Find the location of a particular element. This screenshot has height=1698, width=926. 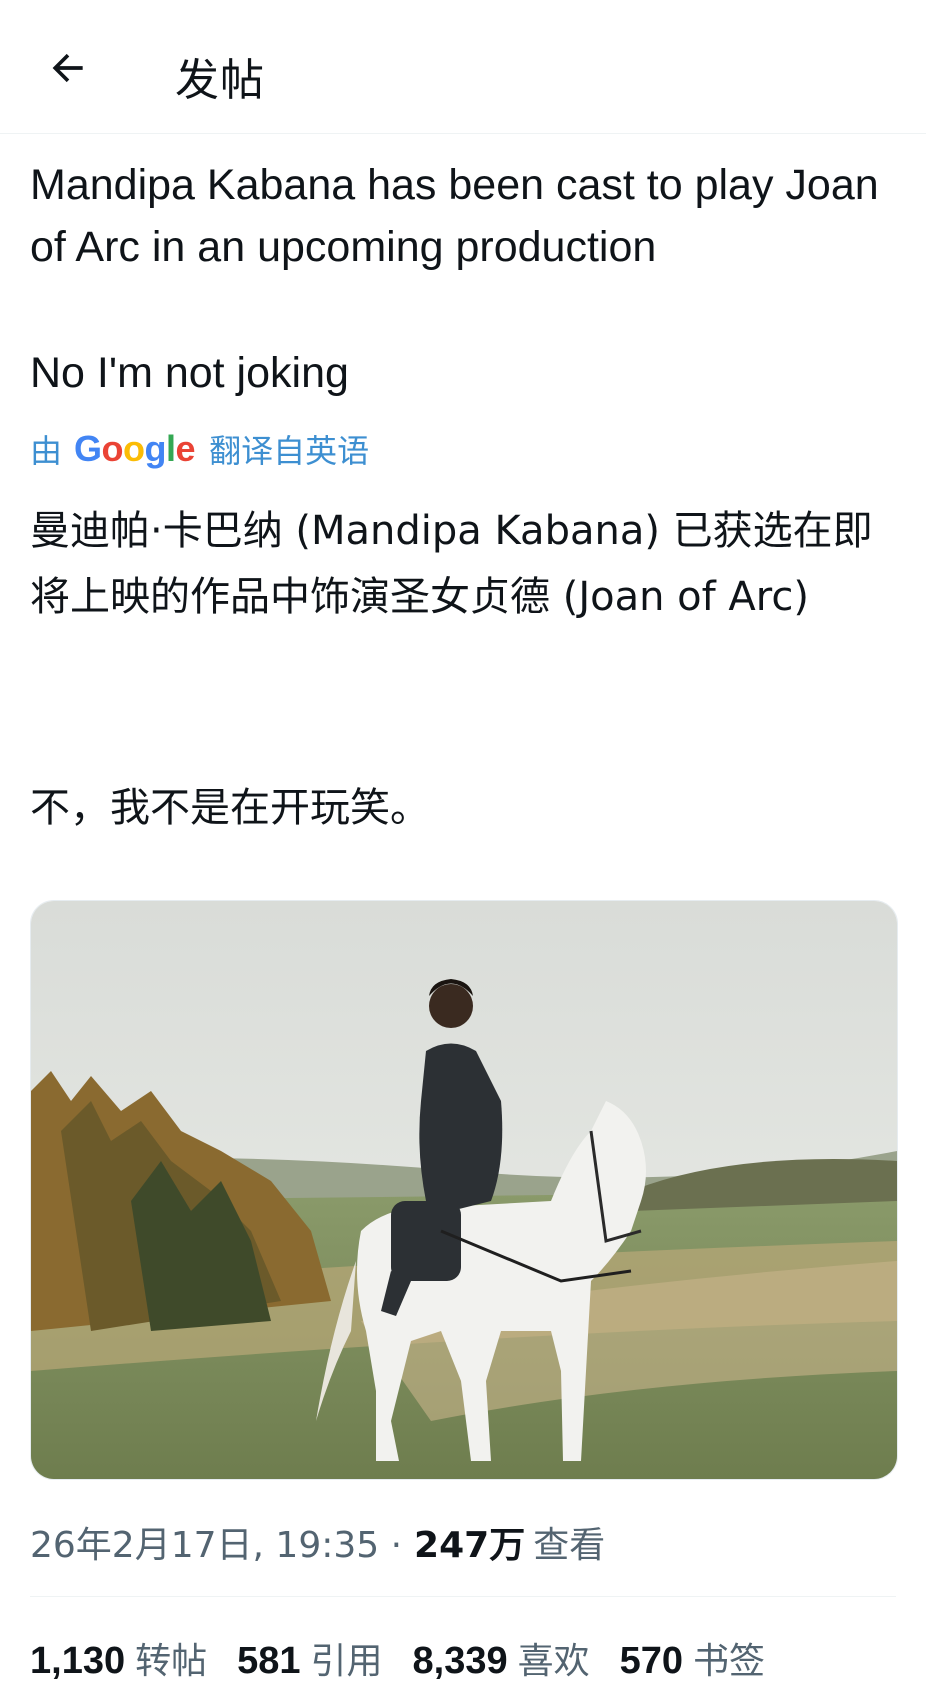

stat-likes: 8,339 喜欢 is located at coordinates (501, 1658).